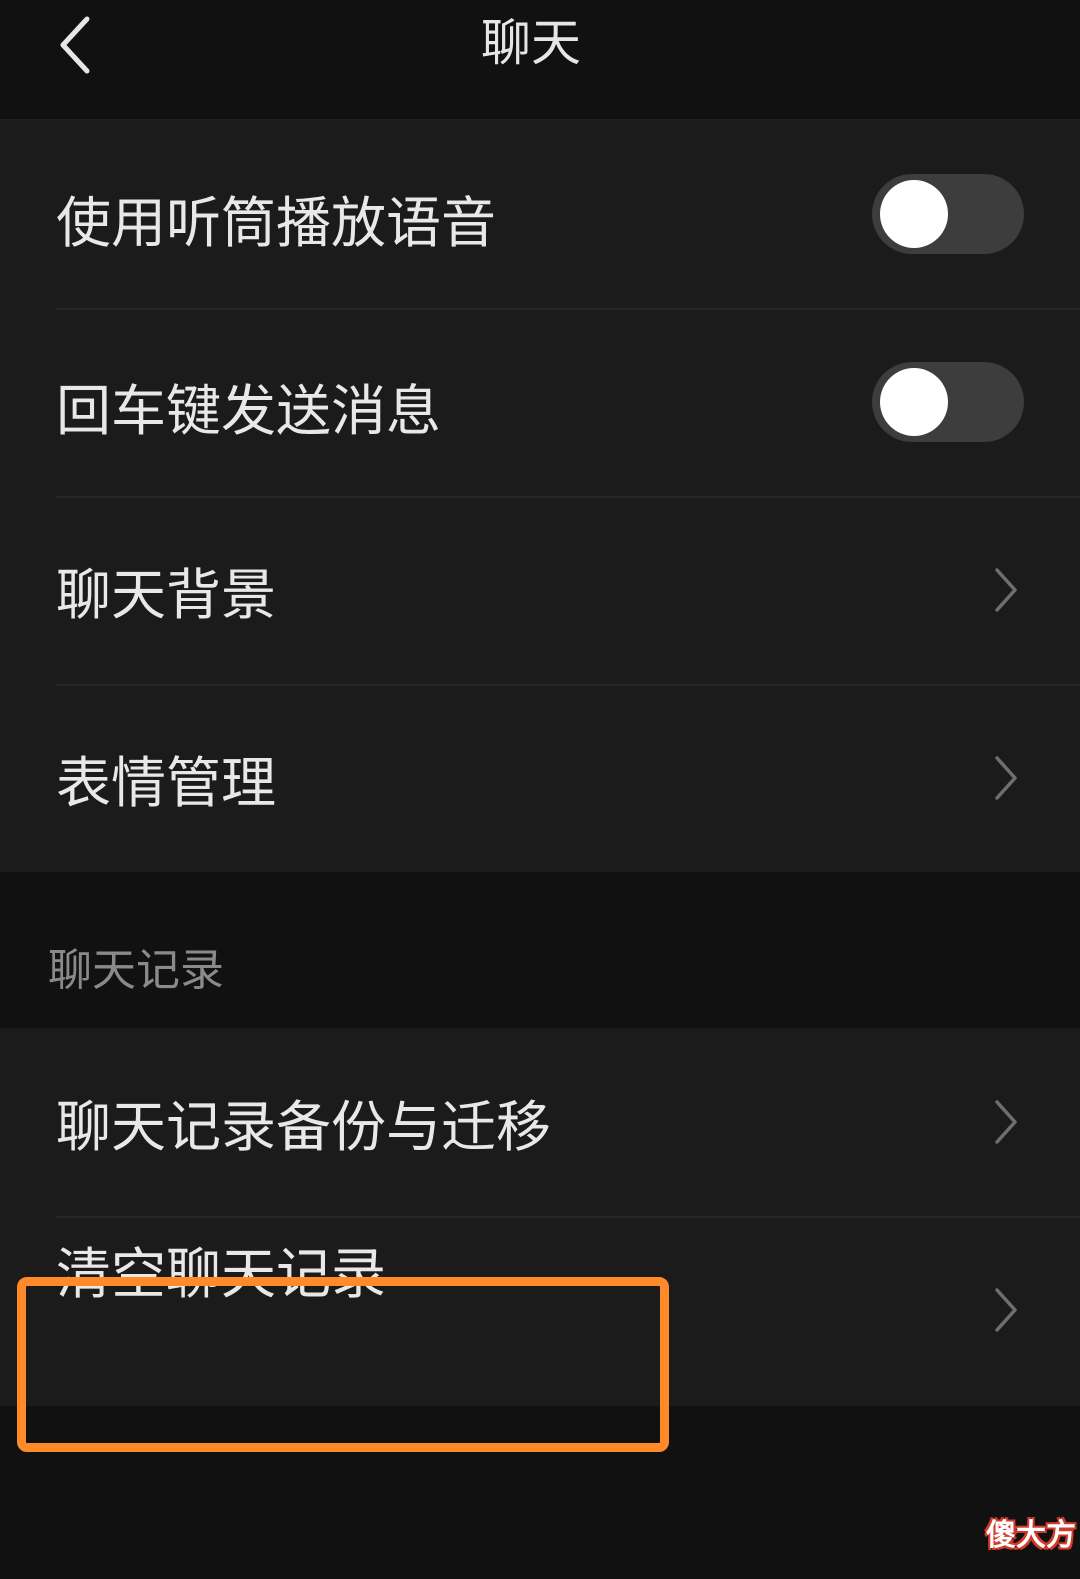 The height and width of the screenshot is (1579, 1080). I want to click on enter-to-send-toggle, so click(948, 402).